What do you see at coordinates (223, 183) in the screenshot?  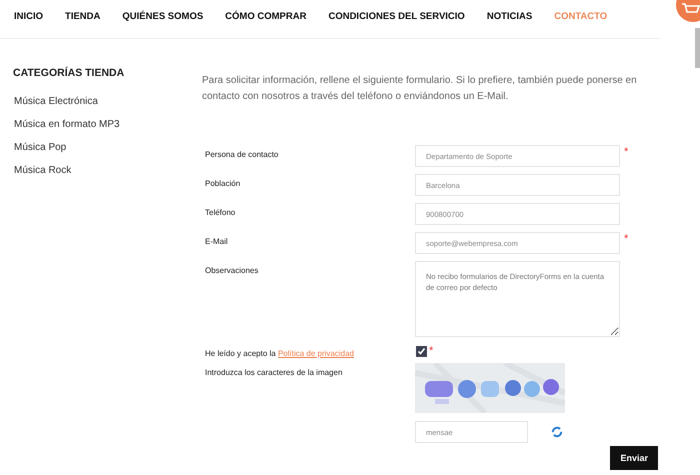 I see `field-label: Población` at bounding box center [223, 183].